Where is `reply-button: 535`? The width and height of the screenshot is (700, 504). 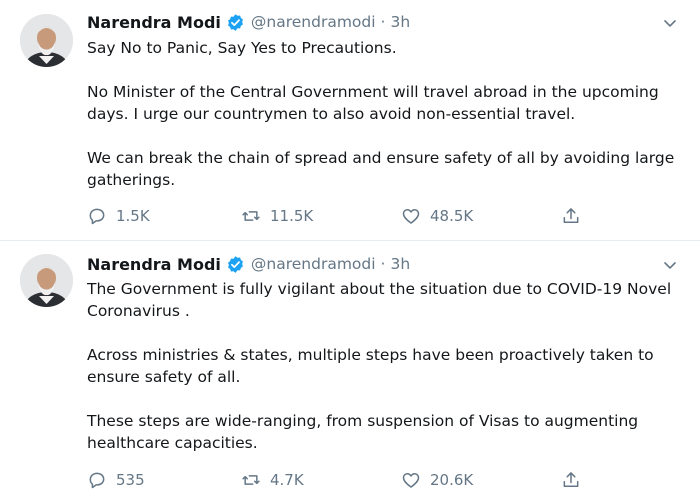
reply-button: 535 is located at coordinates (116, 480).